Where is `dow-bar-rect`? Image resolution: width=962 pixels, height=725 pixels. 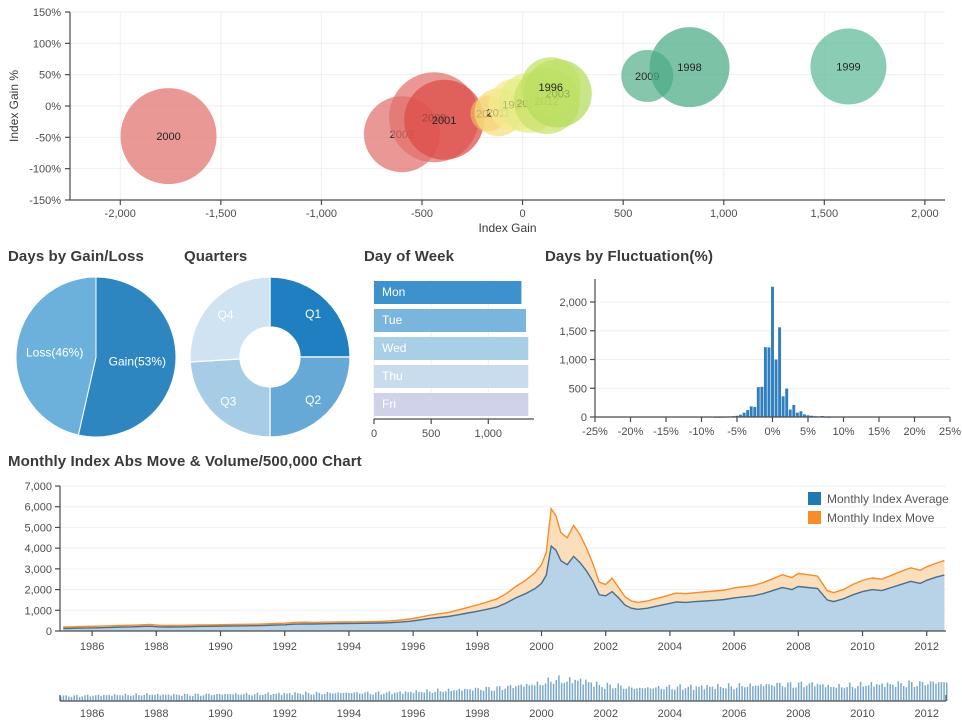 dow-bar-rect is located at coordinates (451, 404).